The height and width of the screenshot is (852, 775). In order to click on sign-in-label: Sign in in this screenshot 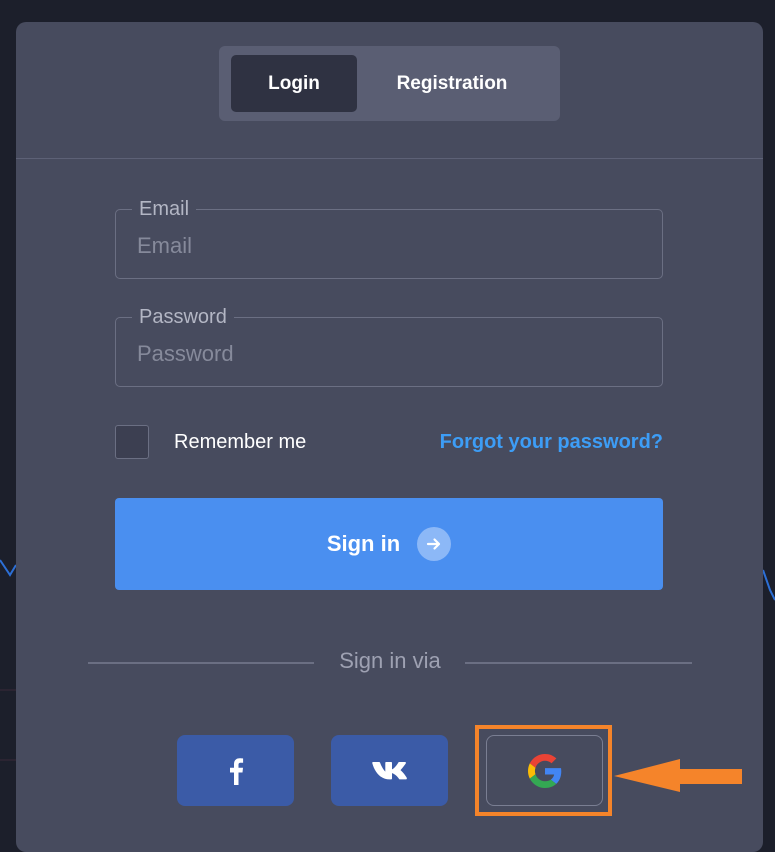, I will do `click(363, 543)`.